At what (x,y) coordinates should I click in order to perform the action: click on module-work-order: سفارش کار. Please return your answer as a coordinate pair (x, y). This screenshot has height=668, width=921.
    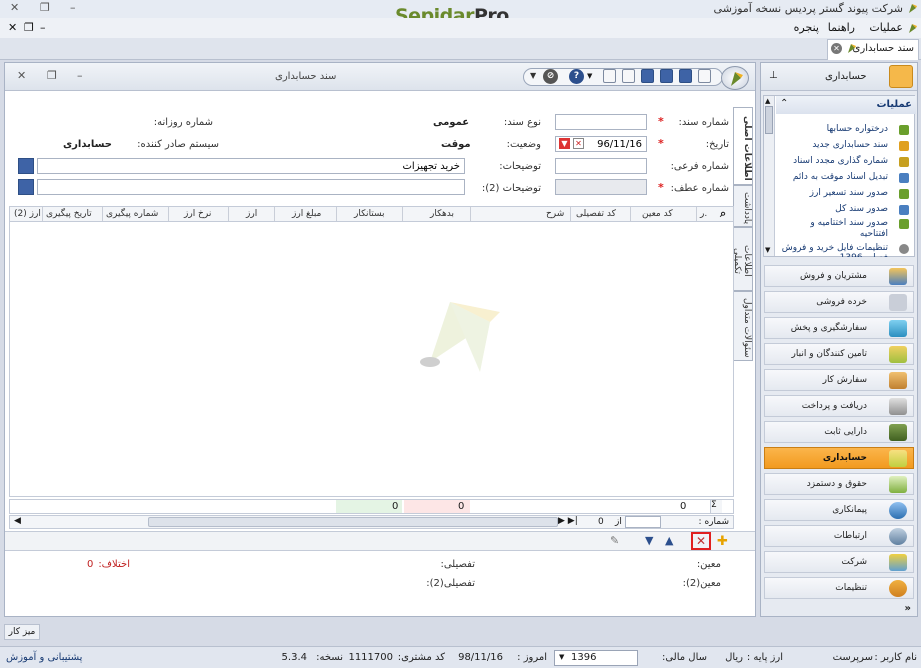
    Looking at the image, I should click on (839, 380).